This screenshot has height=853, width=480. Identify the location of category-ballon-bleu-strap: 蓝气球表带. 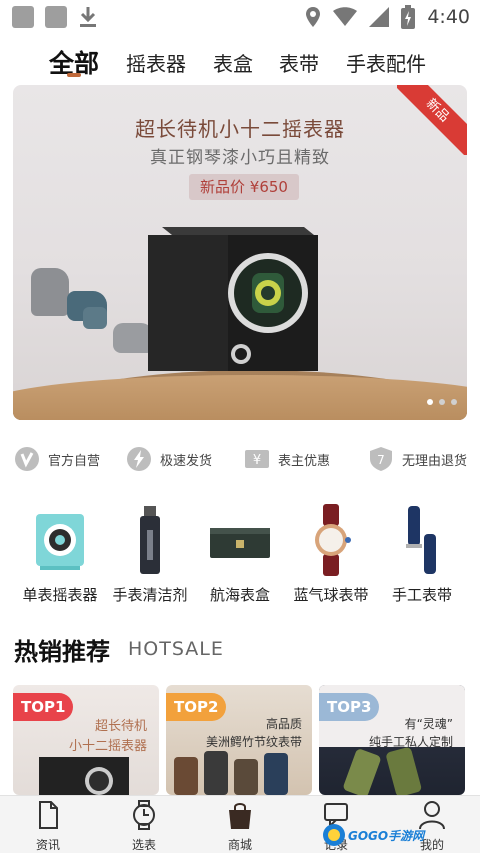
(331, 555).